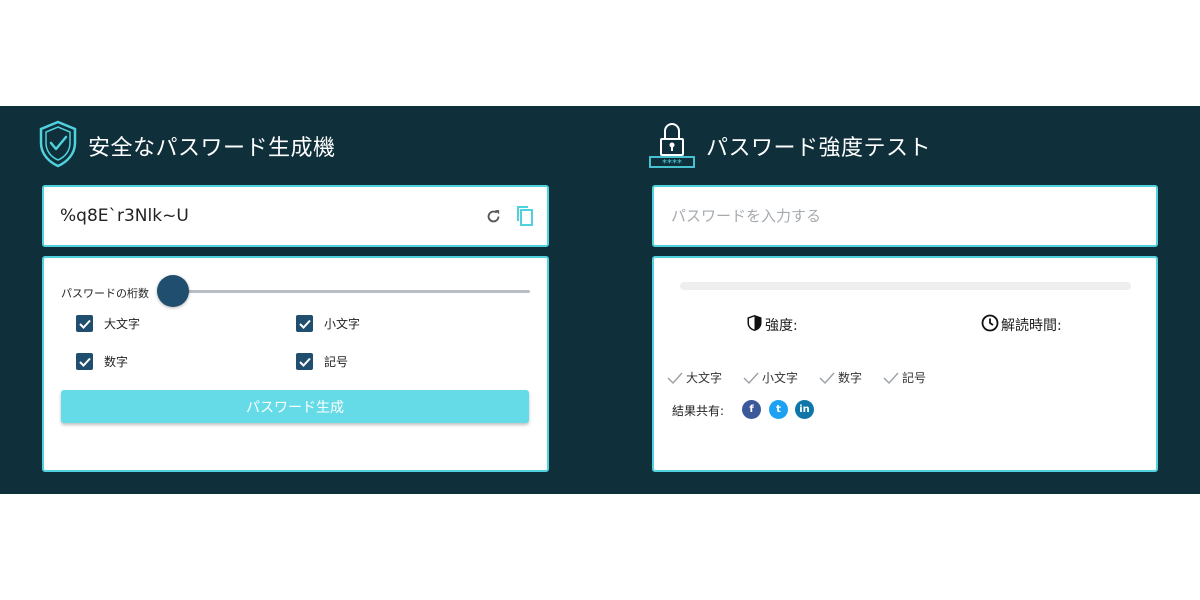 The height and width of the screenshot is (600, 1200). Describe the element at coordinates (105, 293) in the screenshot. I see `length-label: パスワードの桁数` at that location.